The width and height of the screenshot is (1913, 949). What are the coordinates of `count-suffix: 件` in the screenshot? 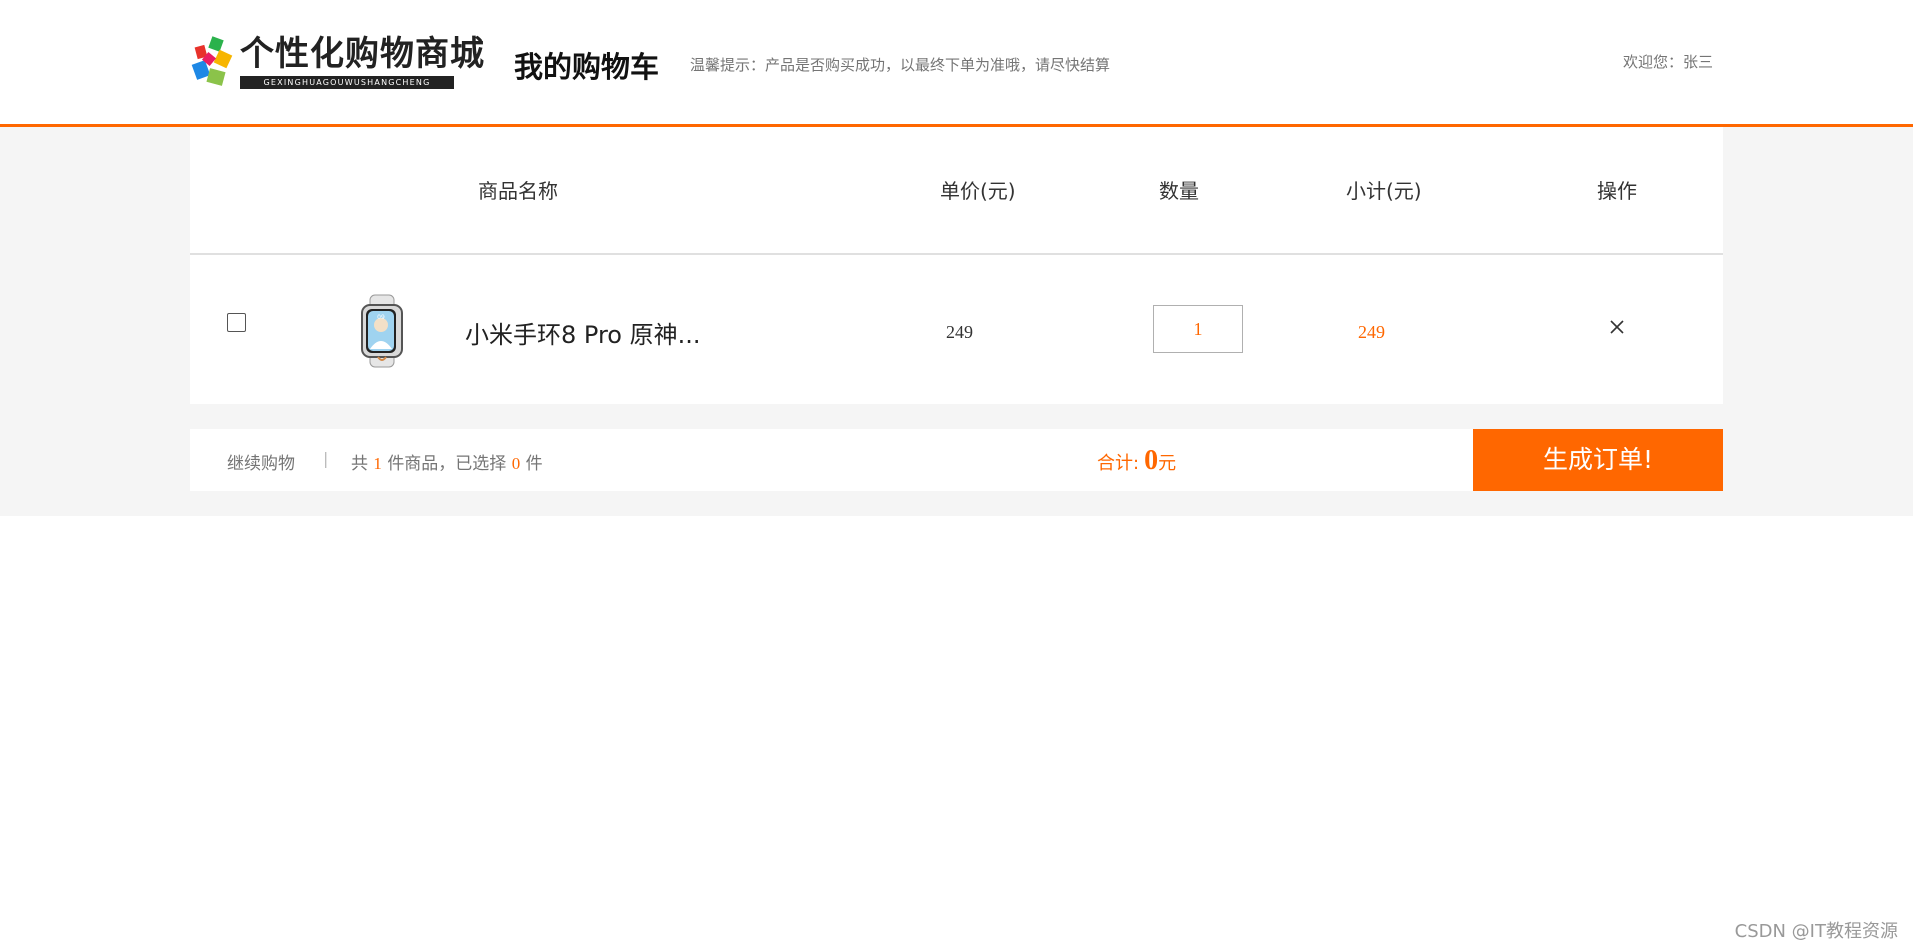 It's located at (534, 464).